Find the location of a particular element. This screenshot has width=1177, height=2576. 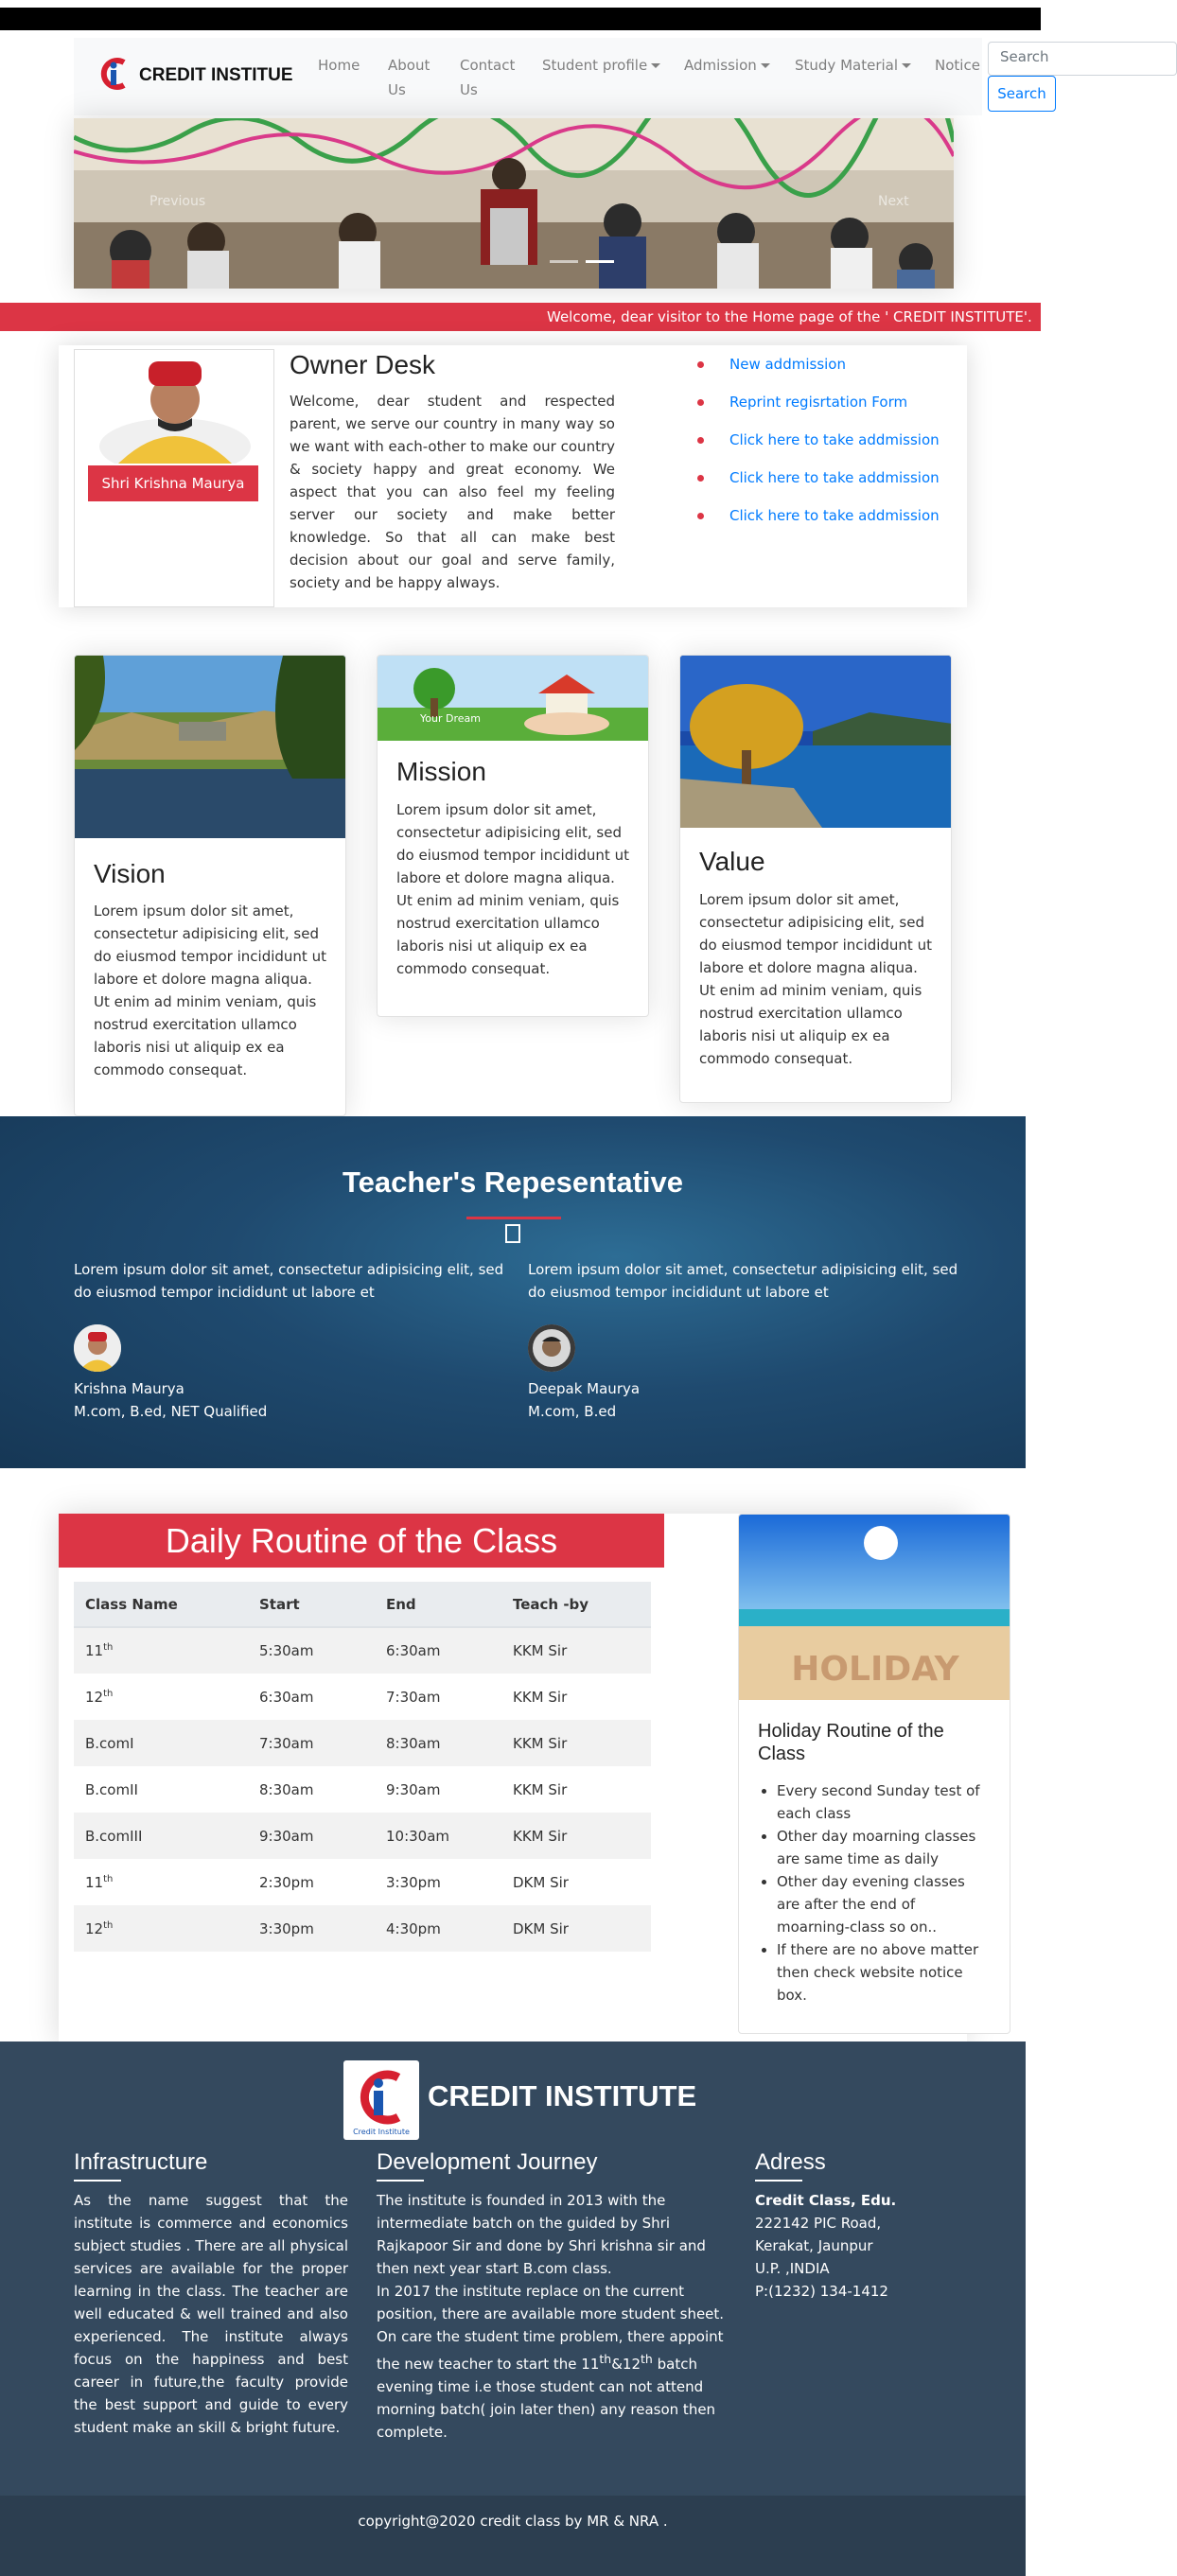

table-row: 12th 3:30pm 4:30pm DKM Sir is located at coordinates (362, 1928).